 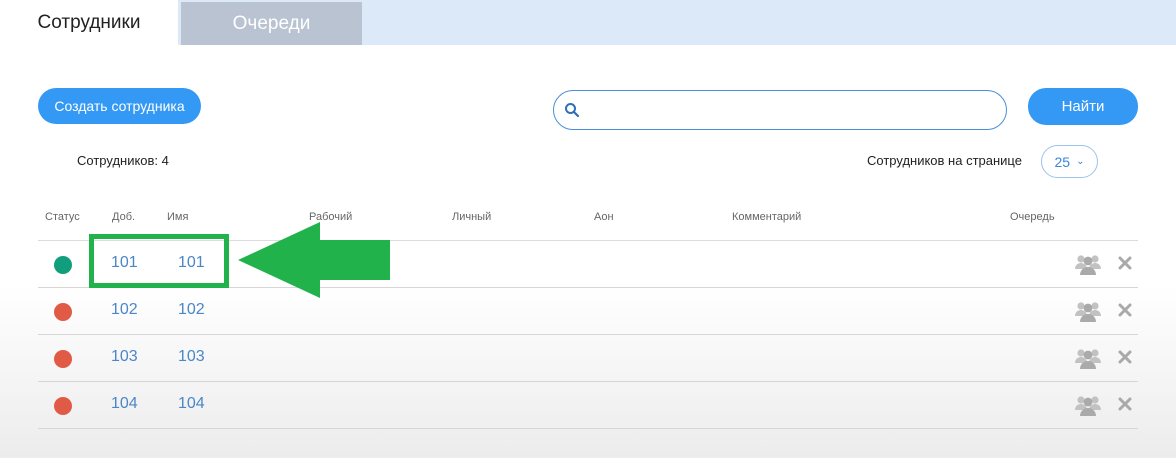 I want to click on employee-ext-link: 102, so click(x=124, y=310).